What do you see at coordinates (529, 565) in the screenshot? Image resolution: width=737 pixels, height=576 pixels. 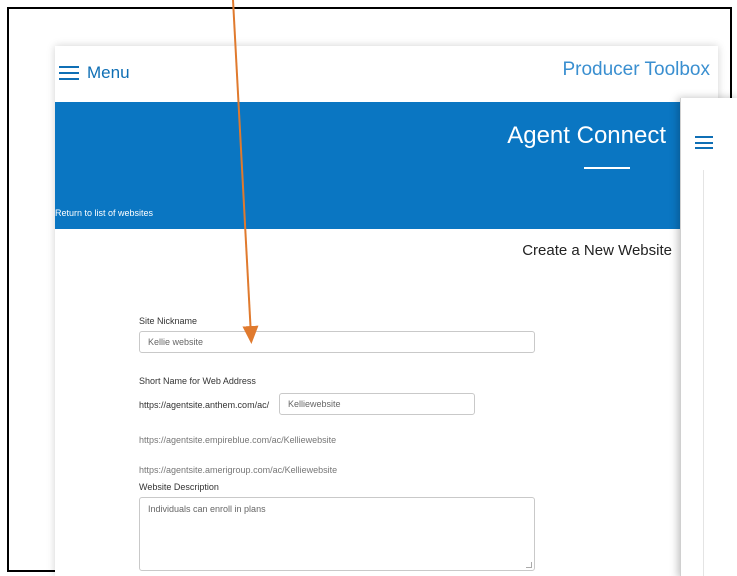 I see `resize-handle-icon` at bounding box center [529, 565].